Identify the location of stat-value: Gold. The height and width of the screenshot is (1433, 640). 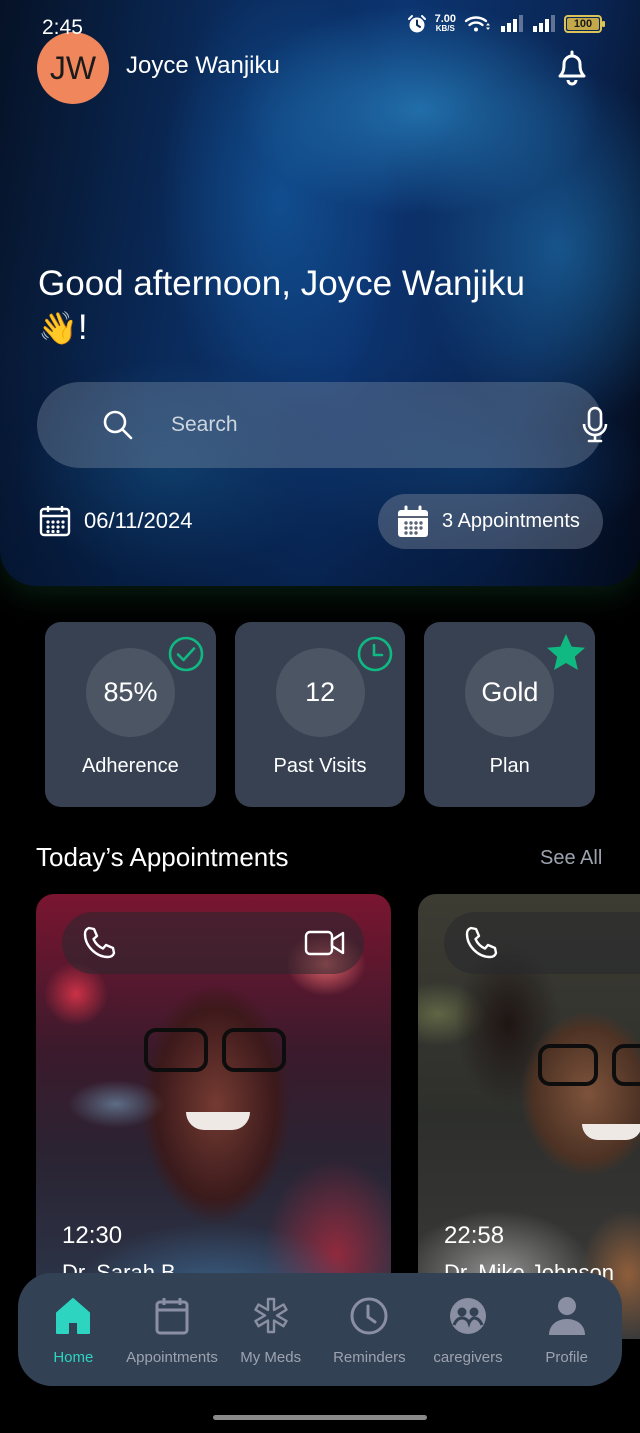
(510, 692).